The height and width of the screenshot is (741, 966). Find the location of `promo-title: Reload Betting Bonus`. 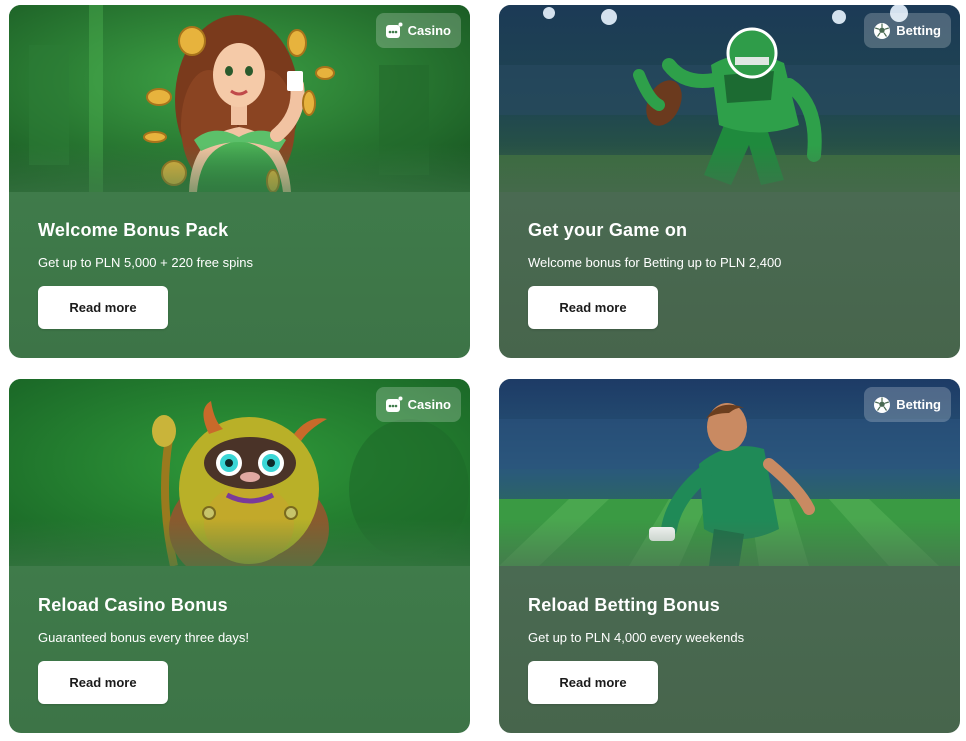

promo-title: Reload Betting Bonus is located at coordinates (624, 605).